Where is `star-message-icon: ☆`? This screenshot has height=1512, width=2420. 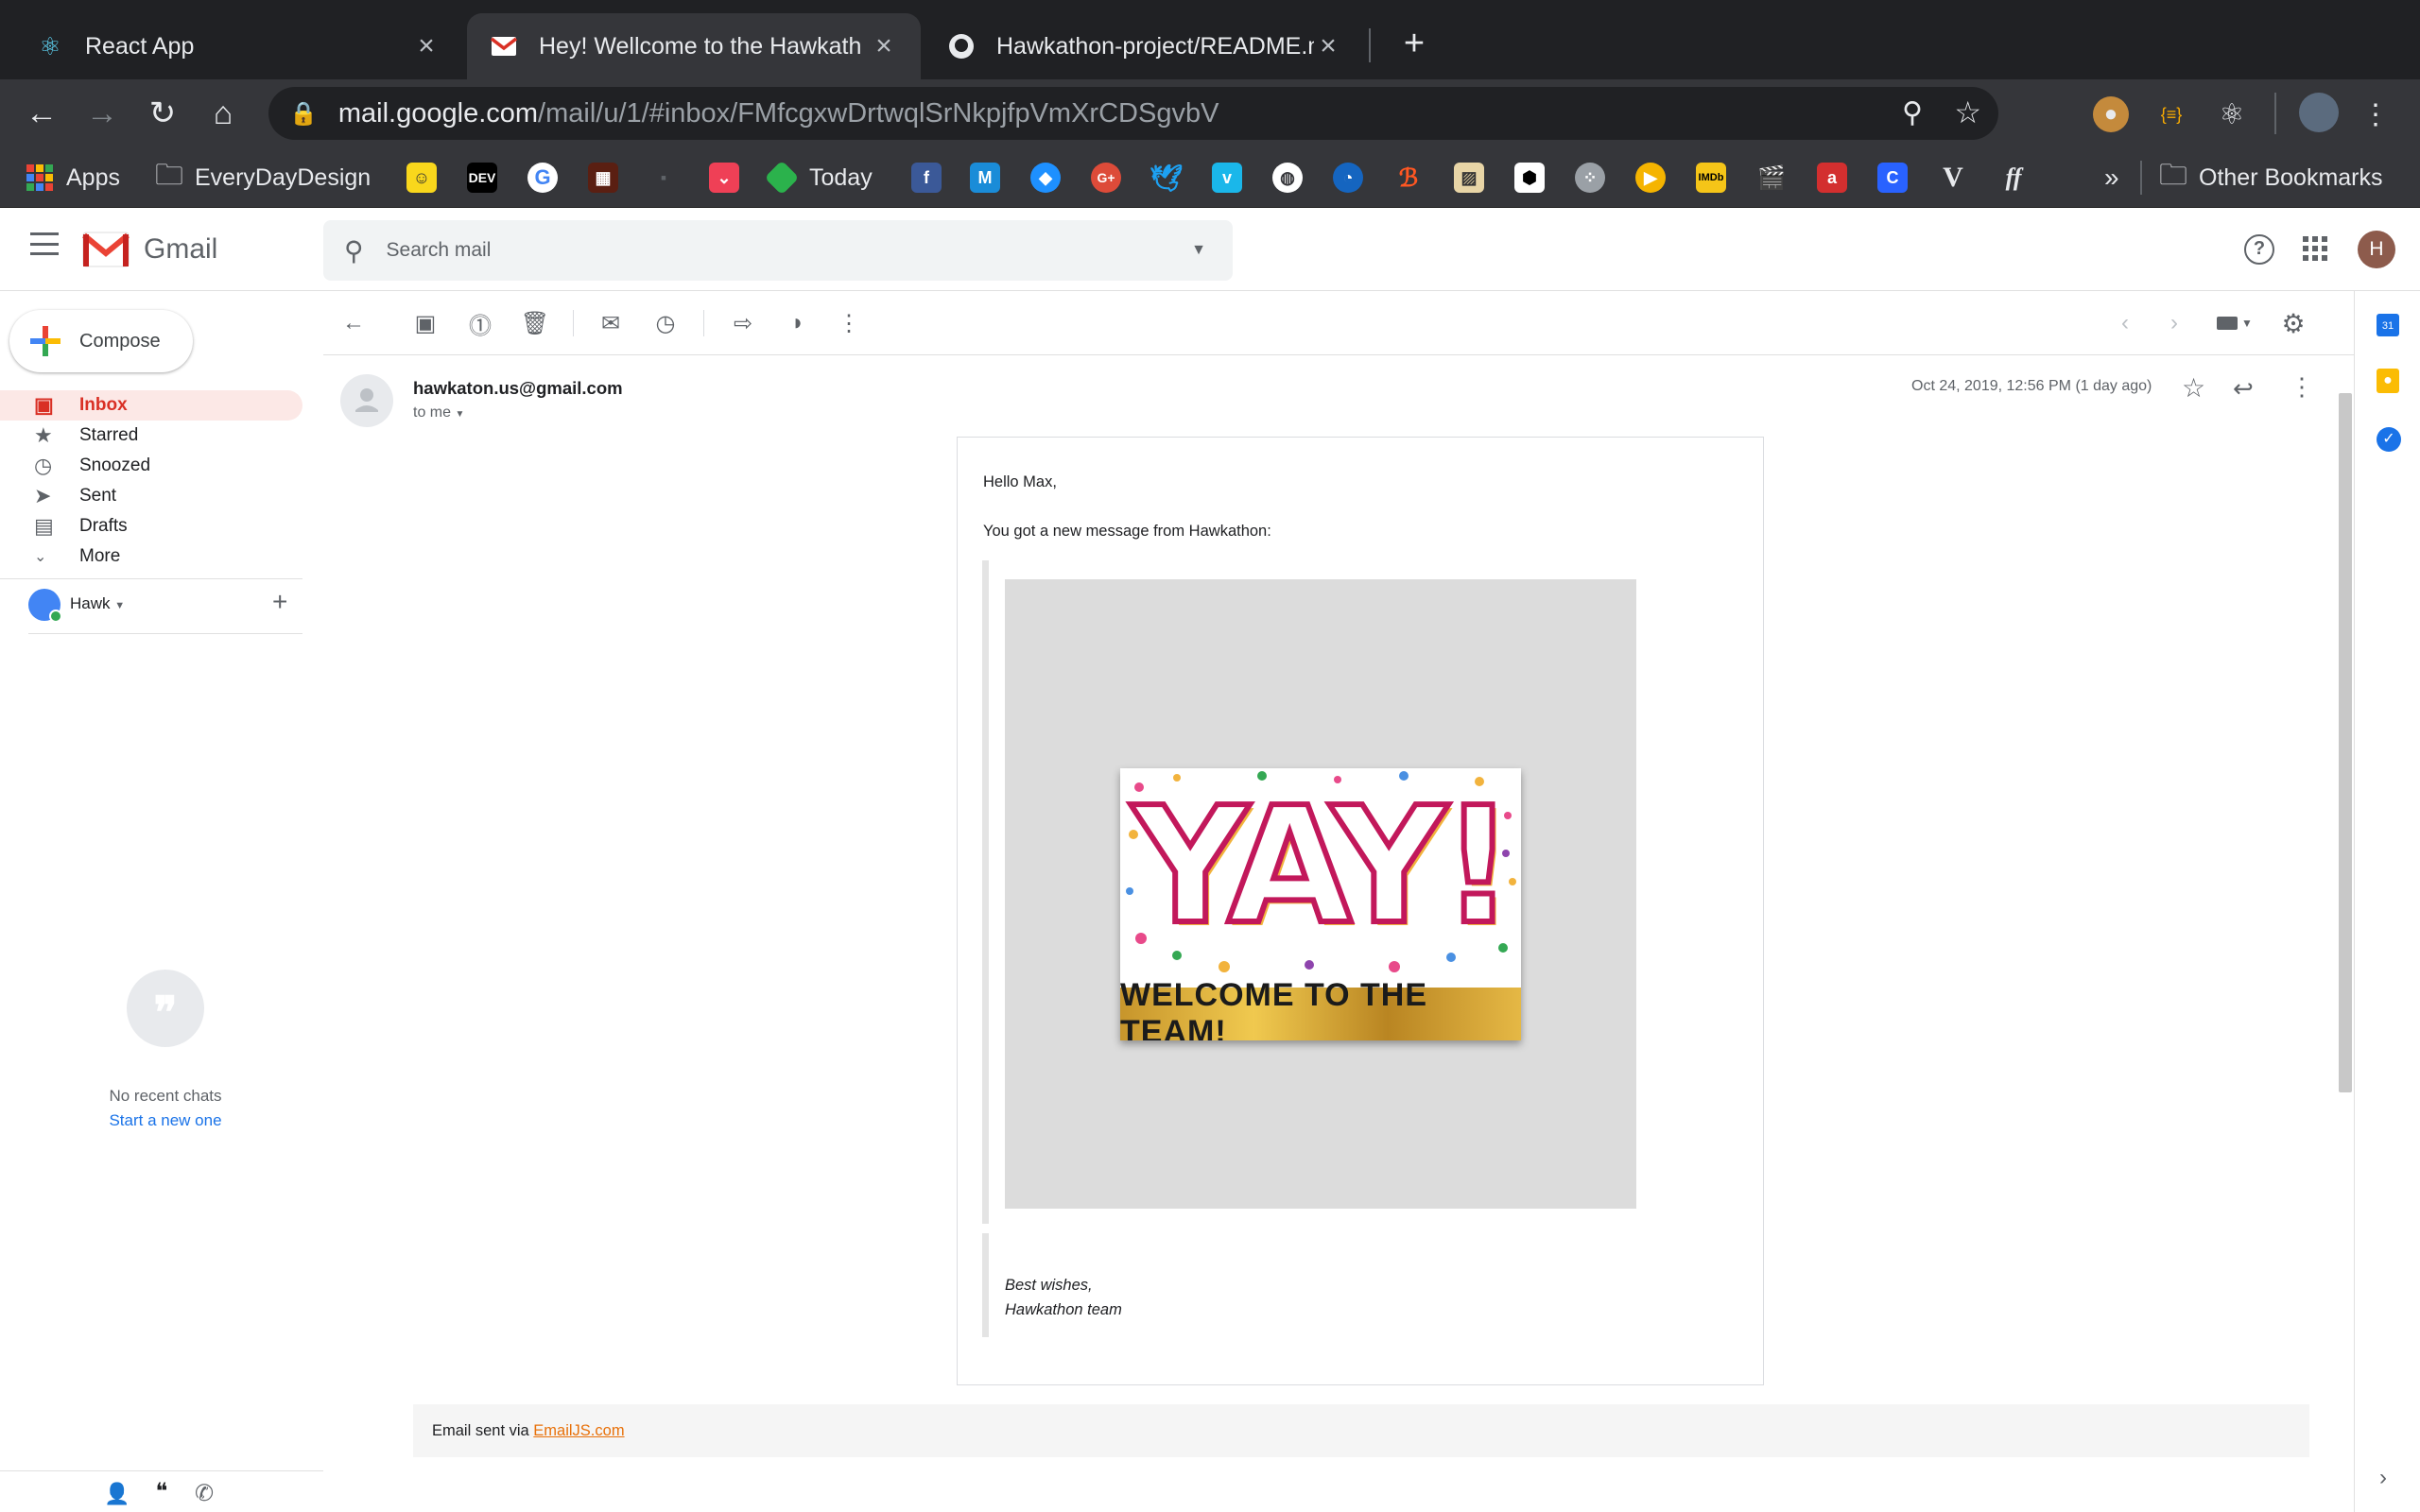
star-message-icon: ☆ is located at coordinates (2193, 388).